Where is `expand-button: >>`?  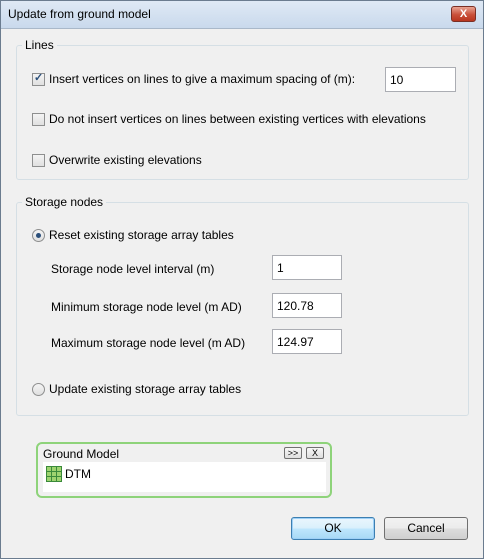 expand-button: >> is located at coordinates (293, 453).